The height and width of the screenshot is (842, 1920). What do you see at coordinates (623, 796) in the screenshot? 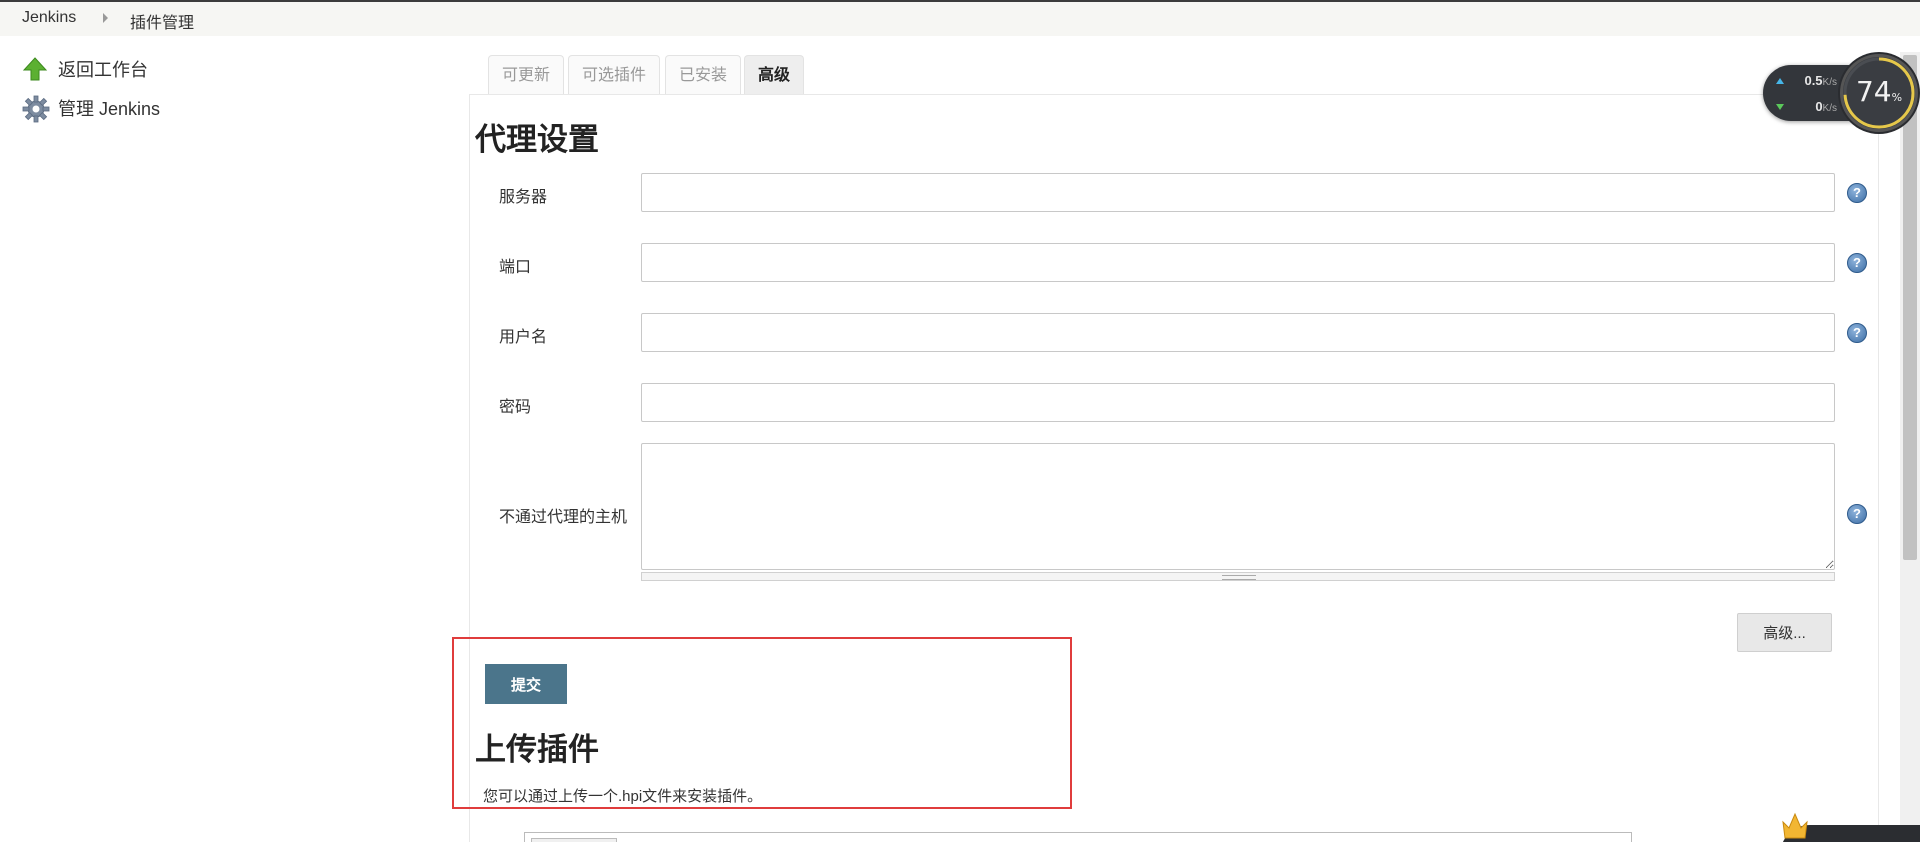
I see `upload-description: 您可以通过上传一个.hpi文件来安装插件。` at bounding box center [623, 796].